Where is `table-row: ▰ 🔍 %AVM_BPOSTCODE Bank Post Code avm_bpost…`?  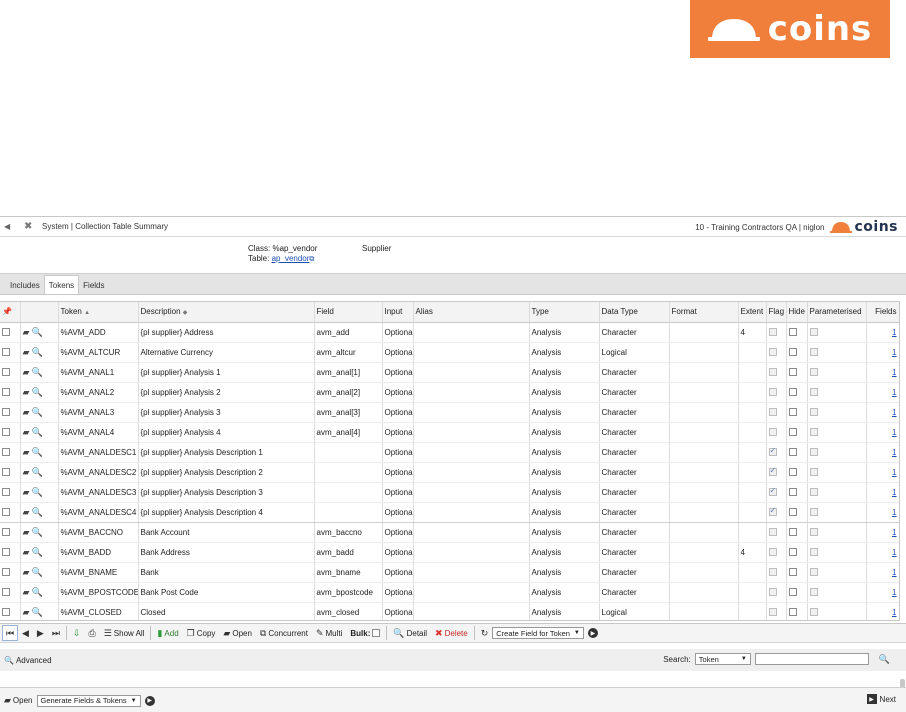 table-row: ▰ 🔍 %AVM_BPOSTCODE Bank Post Code avm_bpost… is located at coordinates (449, 592).